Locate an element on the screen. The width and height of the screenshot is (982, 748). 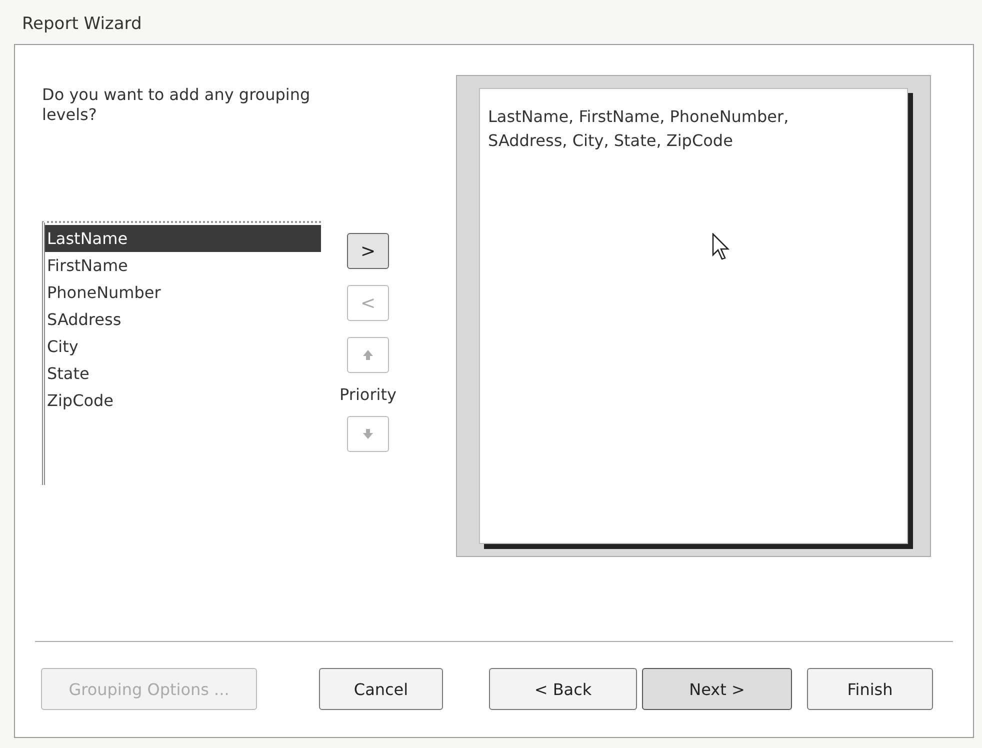
up-arrow-icon is located at coordinates (368, 355).